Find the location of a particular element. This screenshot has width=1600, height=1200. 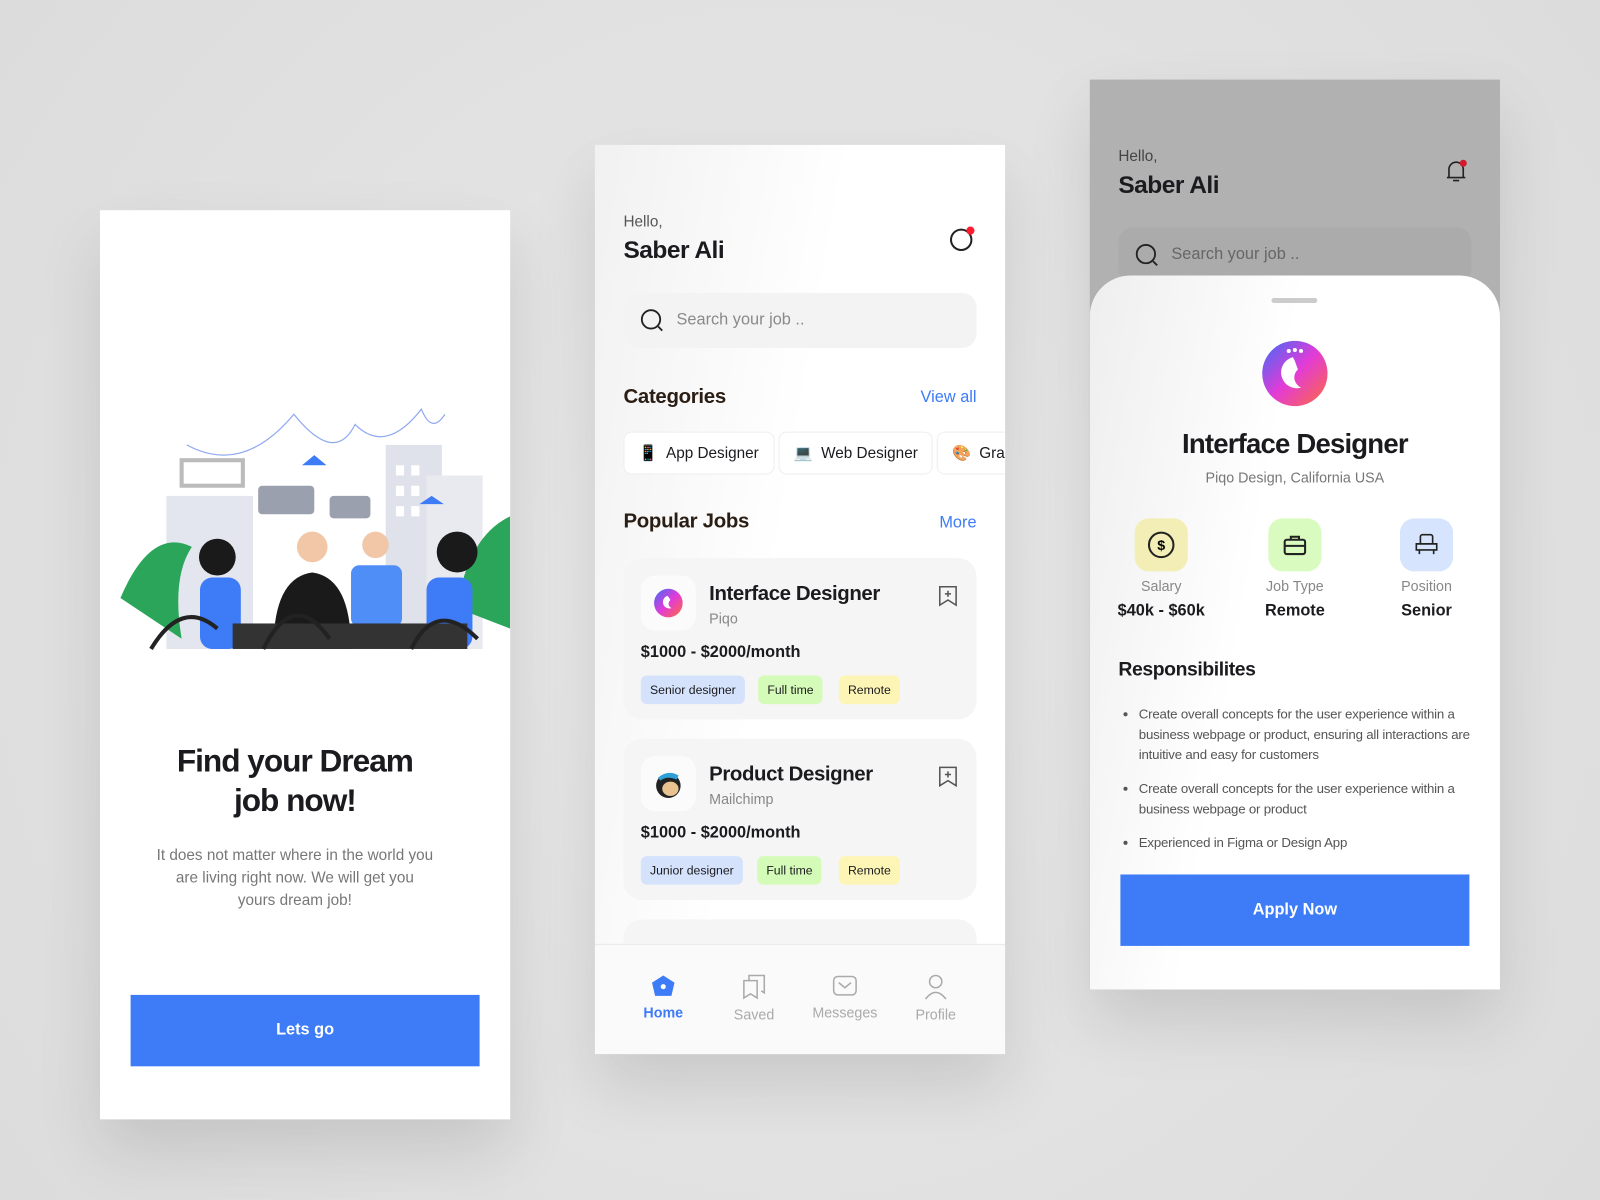

nav-profile: Profile is located at coordinates (935, 997).